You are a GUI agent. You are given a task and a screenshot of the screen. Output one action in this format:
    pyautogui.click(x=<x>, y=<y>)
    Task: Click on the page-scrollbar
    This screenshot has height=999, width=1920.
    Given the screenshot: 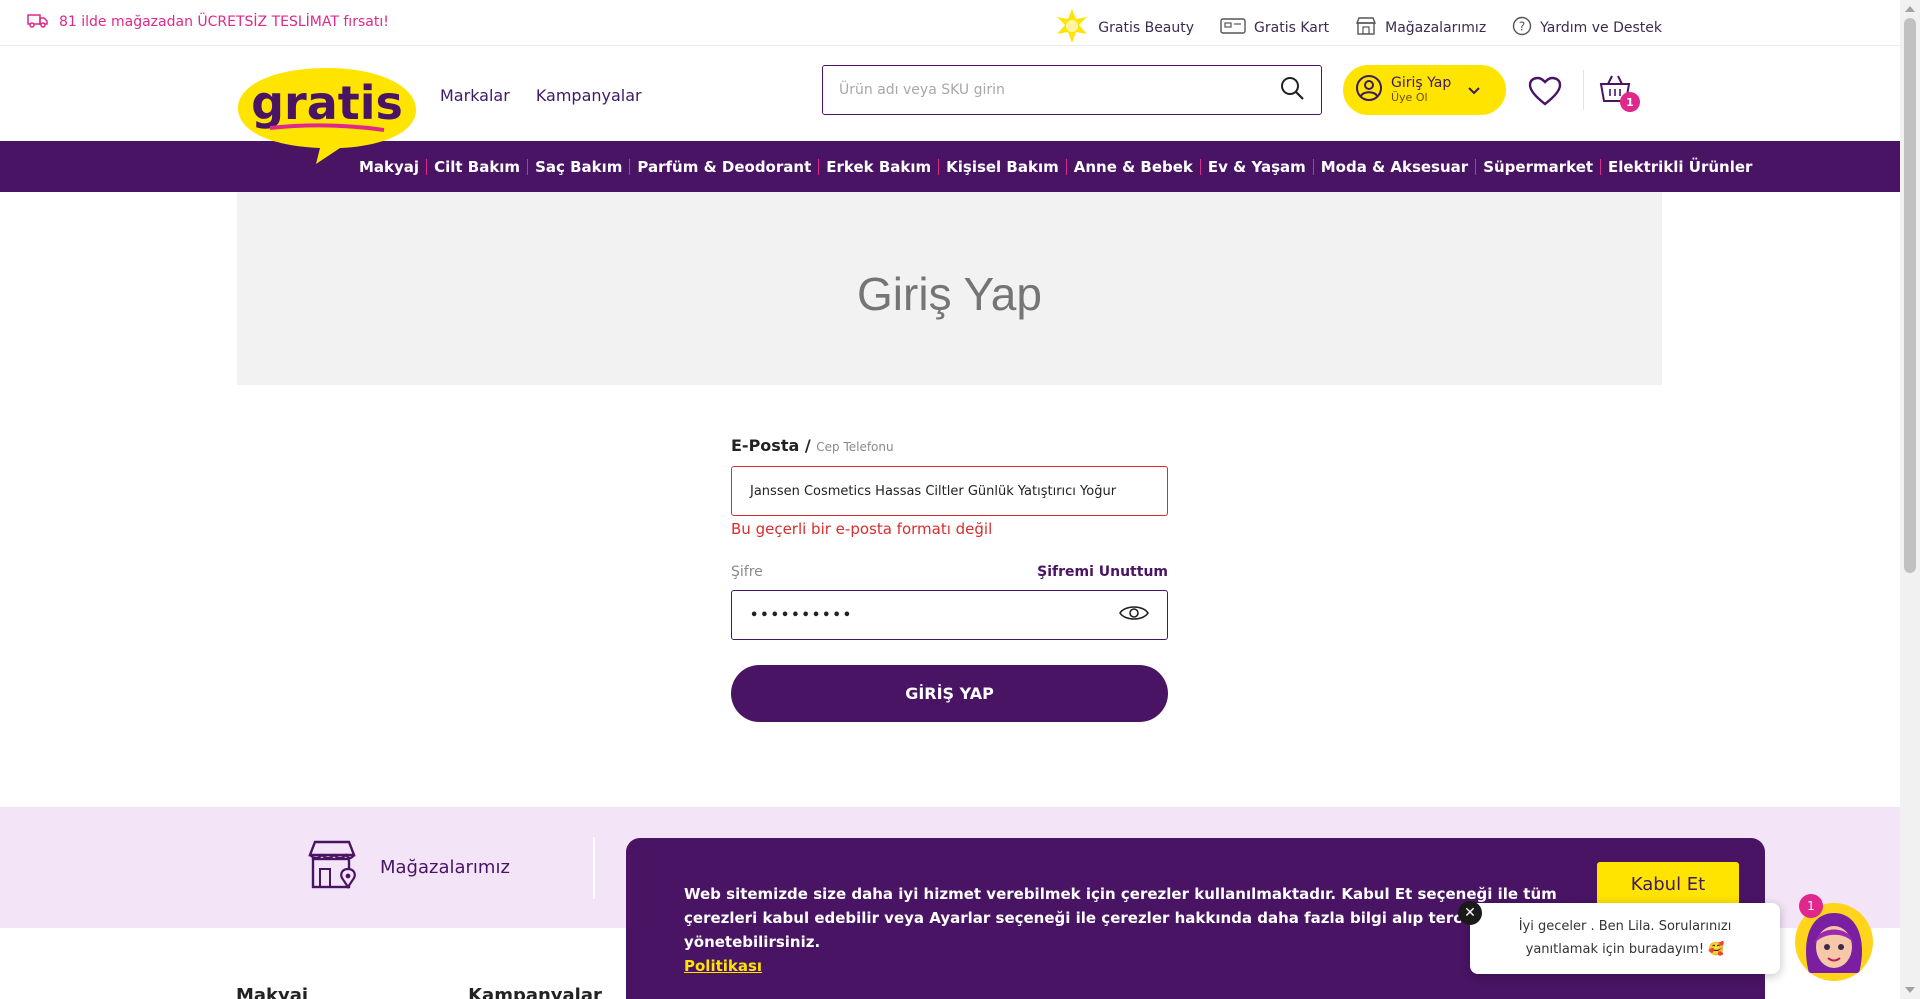 What is the action you would take?
    pyautogui.click(x=1910, y=499)
    